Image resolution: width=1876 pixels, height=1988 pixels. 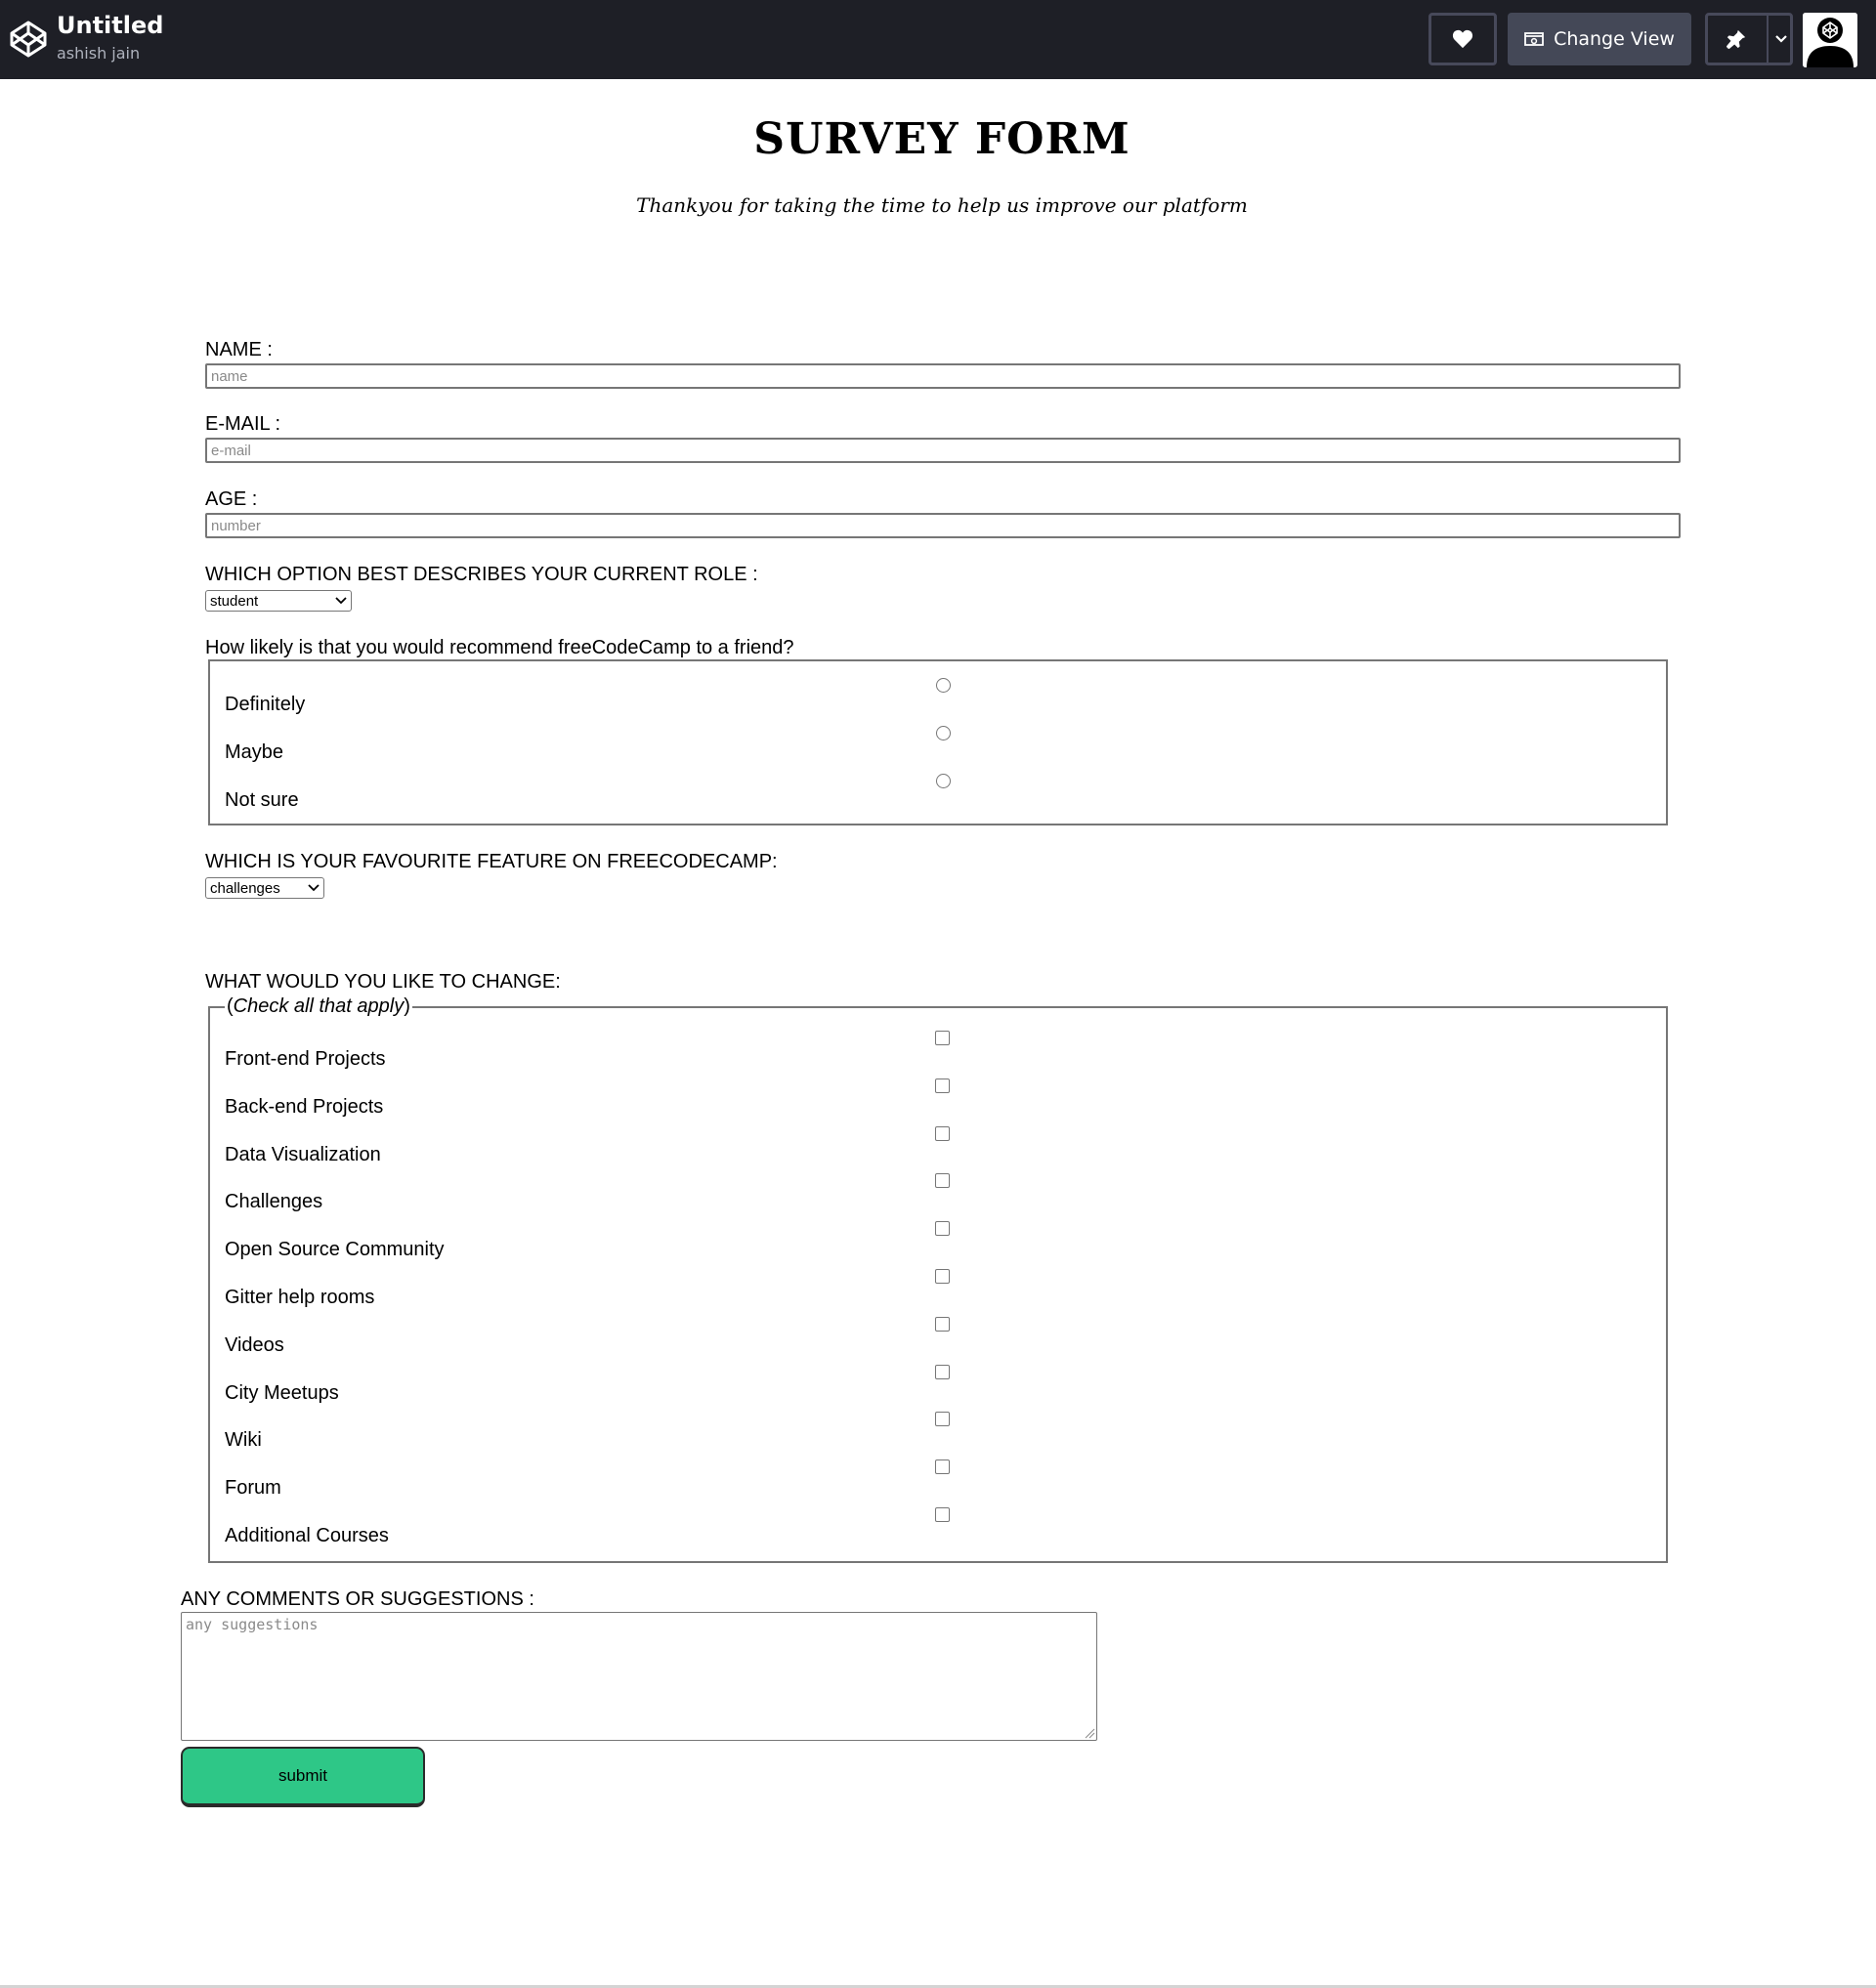 What do you see at coordinates (254, 752) in the screenshot?
I see `recommend-option-label: Maybe` at bounding box center [254, 752].